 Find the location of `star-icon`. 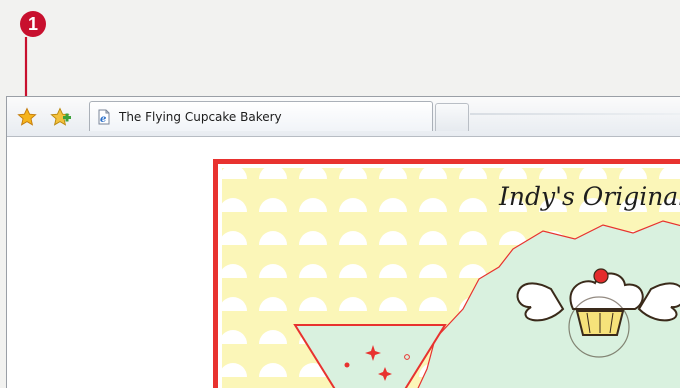

star-icon is located at coordinates (27, 116).